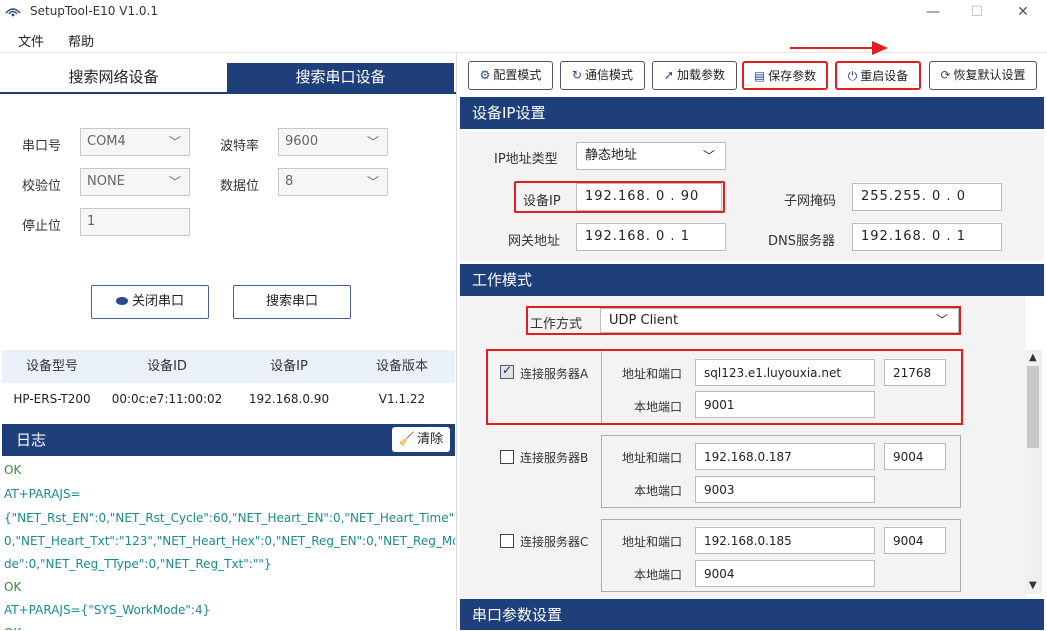 The height and width of the screenshot is (631, 1047). I want to click on table-cell-model: HP-ERS-T200, so click(52, 399).